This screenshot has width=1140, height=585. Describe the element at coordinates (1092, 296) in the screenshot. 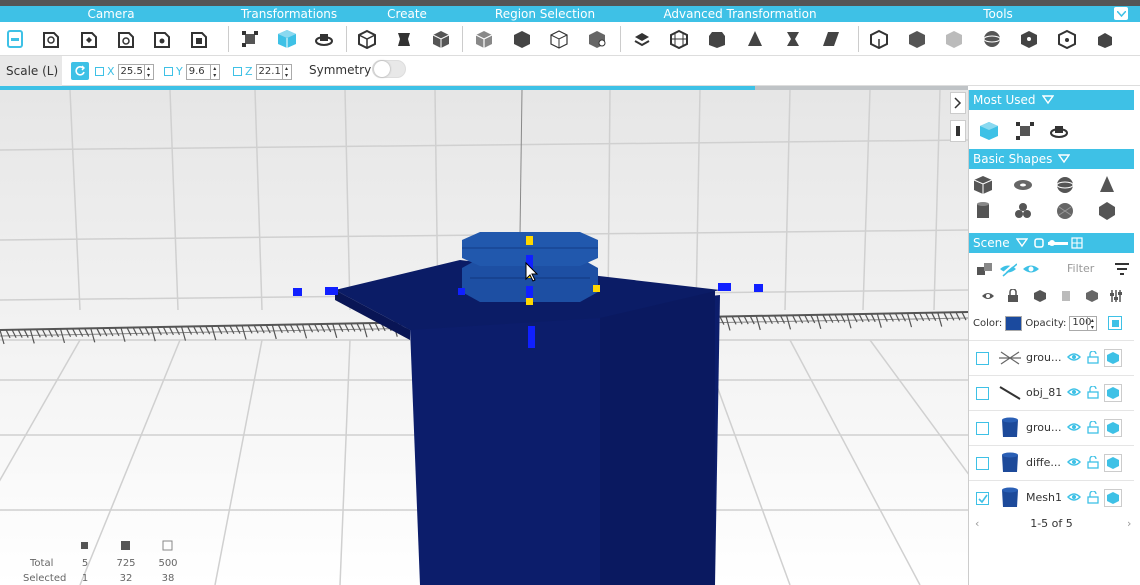

I see `col-type` at that location.